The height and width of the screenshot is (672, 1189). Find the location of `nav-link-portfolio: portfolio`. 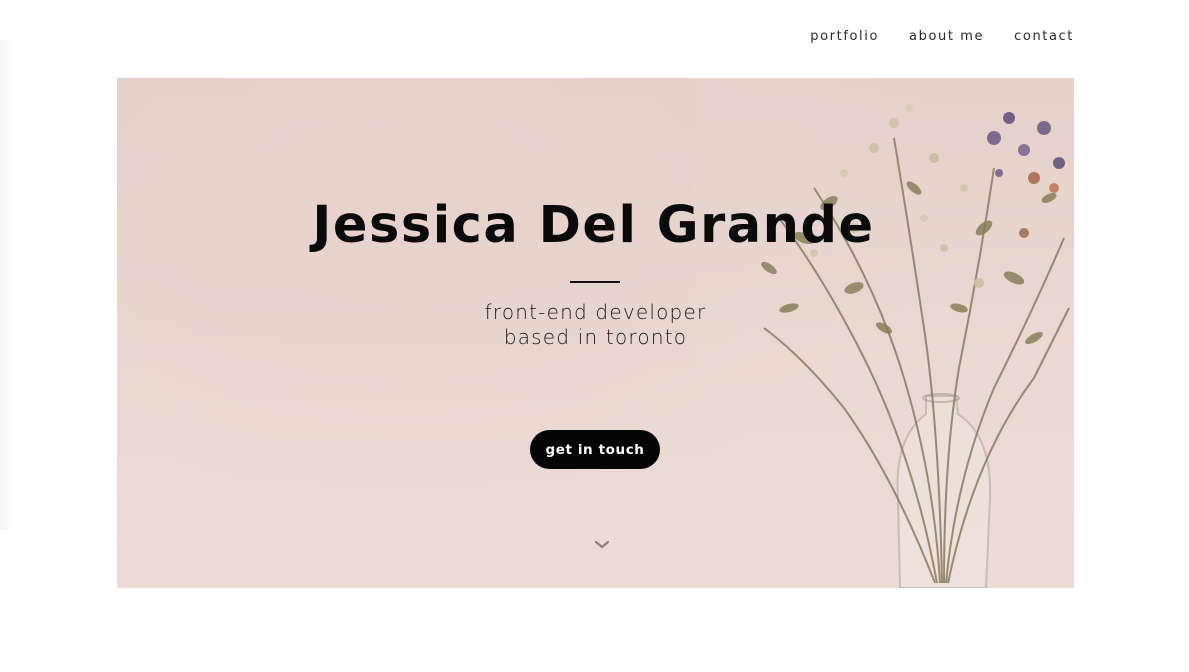

nav-link-portfolio: portfolio is located at coordinates (844, 36).